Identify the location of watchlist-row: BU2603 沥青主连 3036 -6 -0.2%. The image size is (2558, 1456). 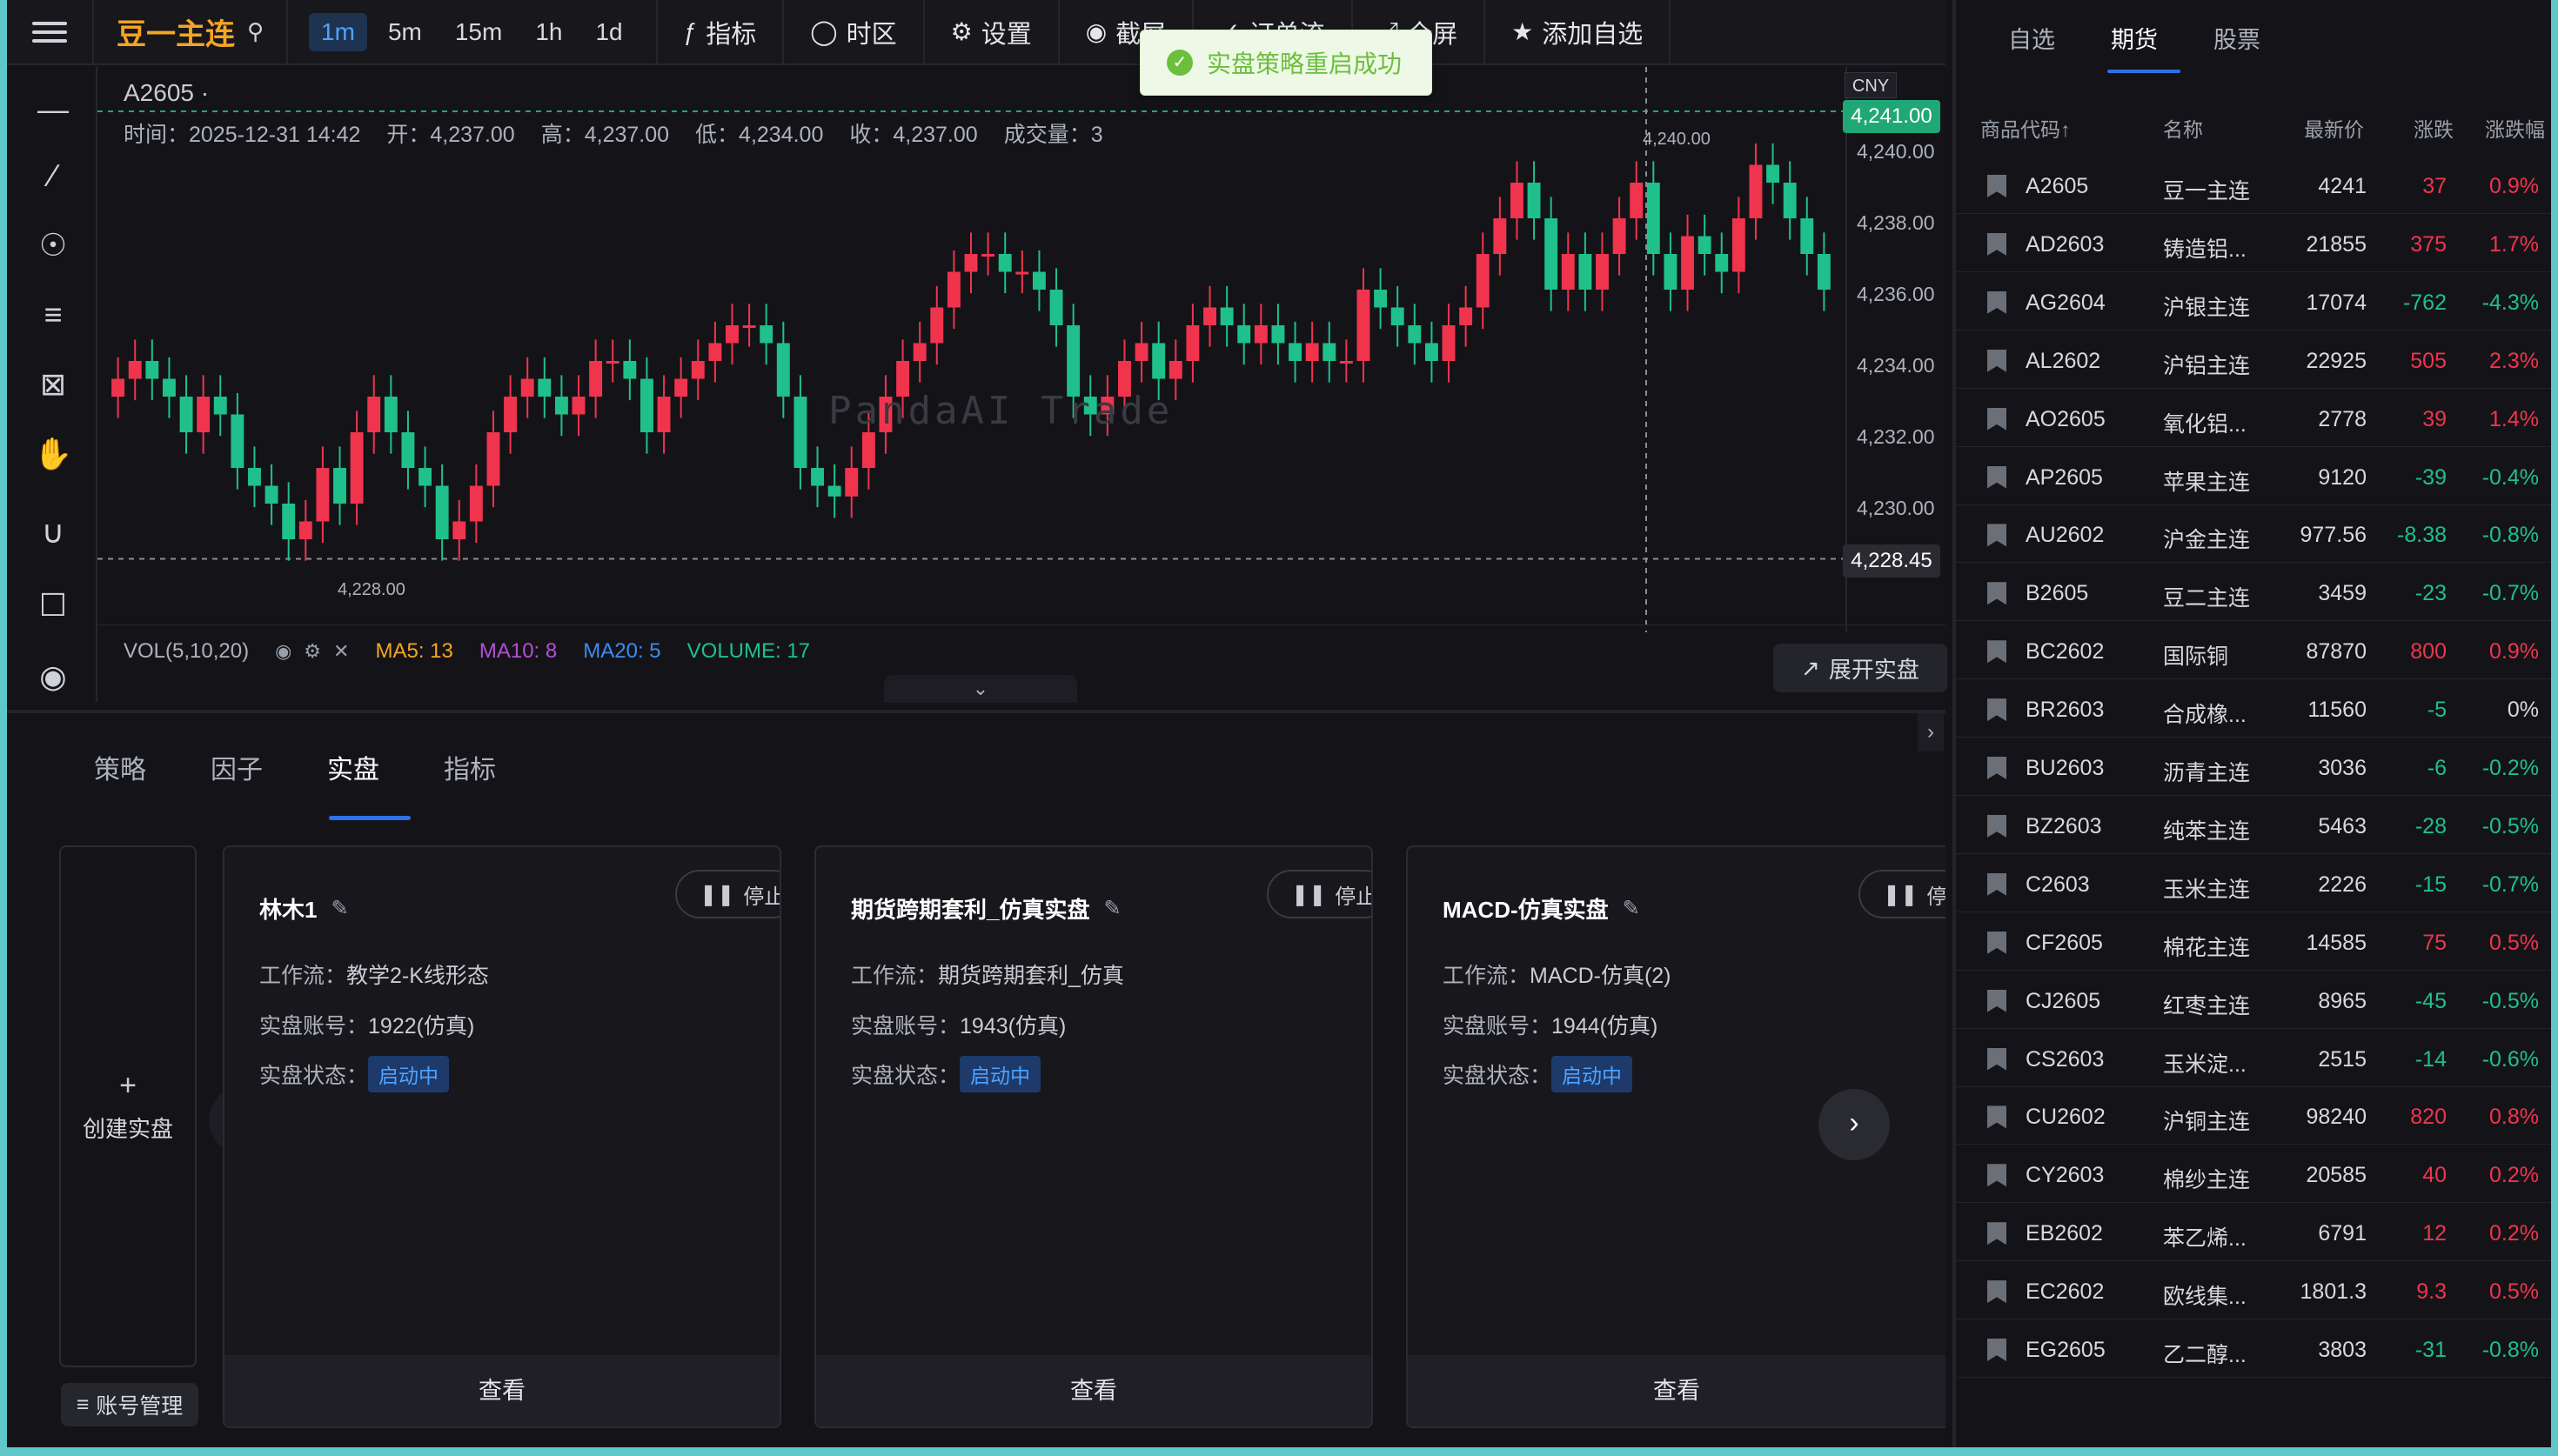
(2253, 767).